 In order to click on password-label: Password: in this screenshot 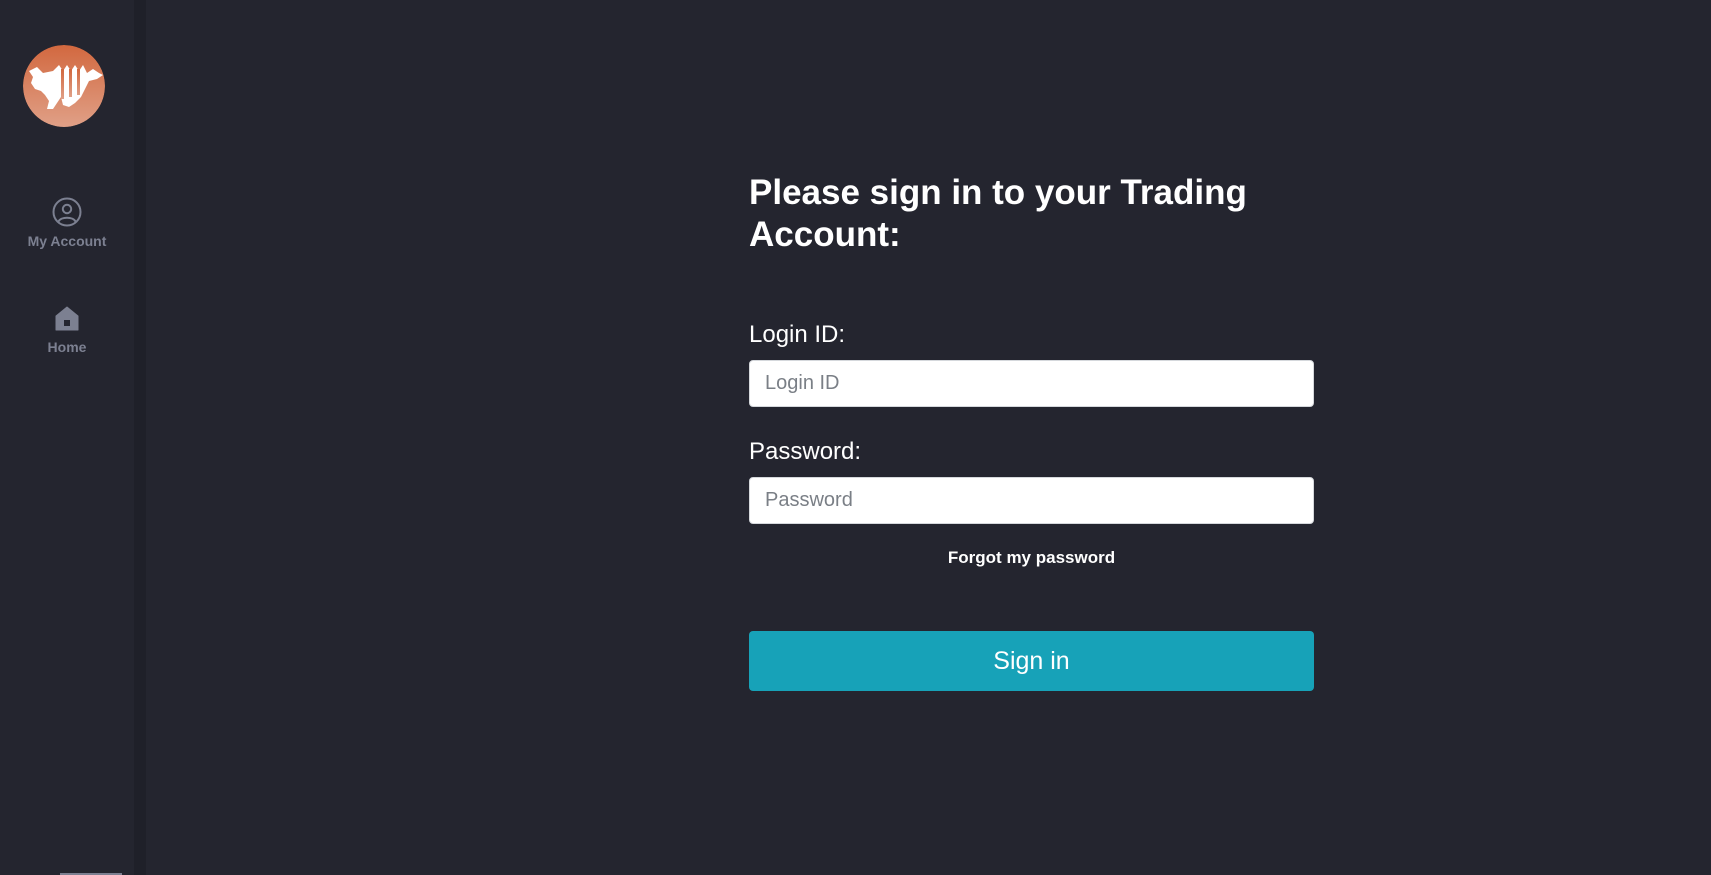, I will do `click(805, 451)`.